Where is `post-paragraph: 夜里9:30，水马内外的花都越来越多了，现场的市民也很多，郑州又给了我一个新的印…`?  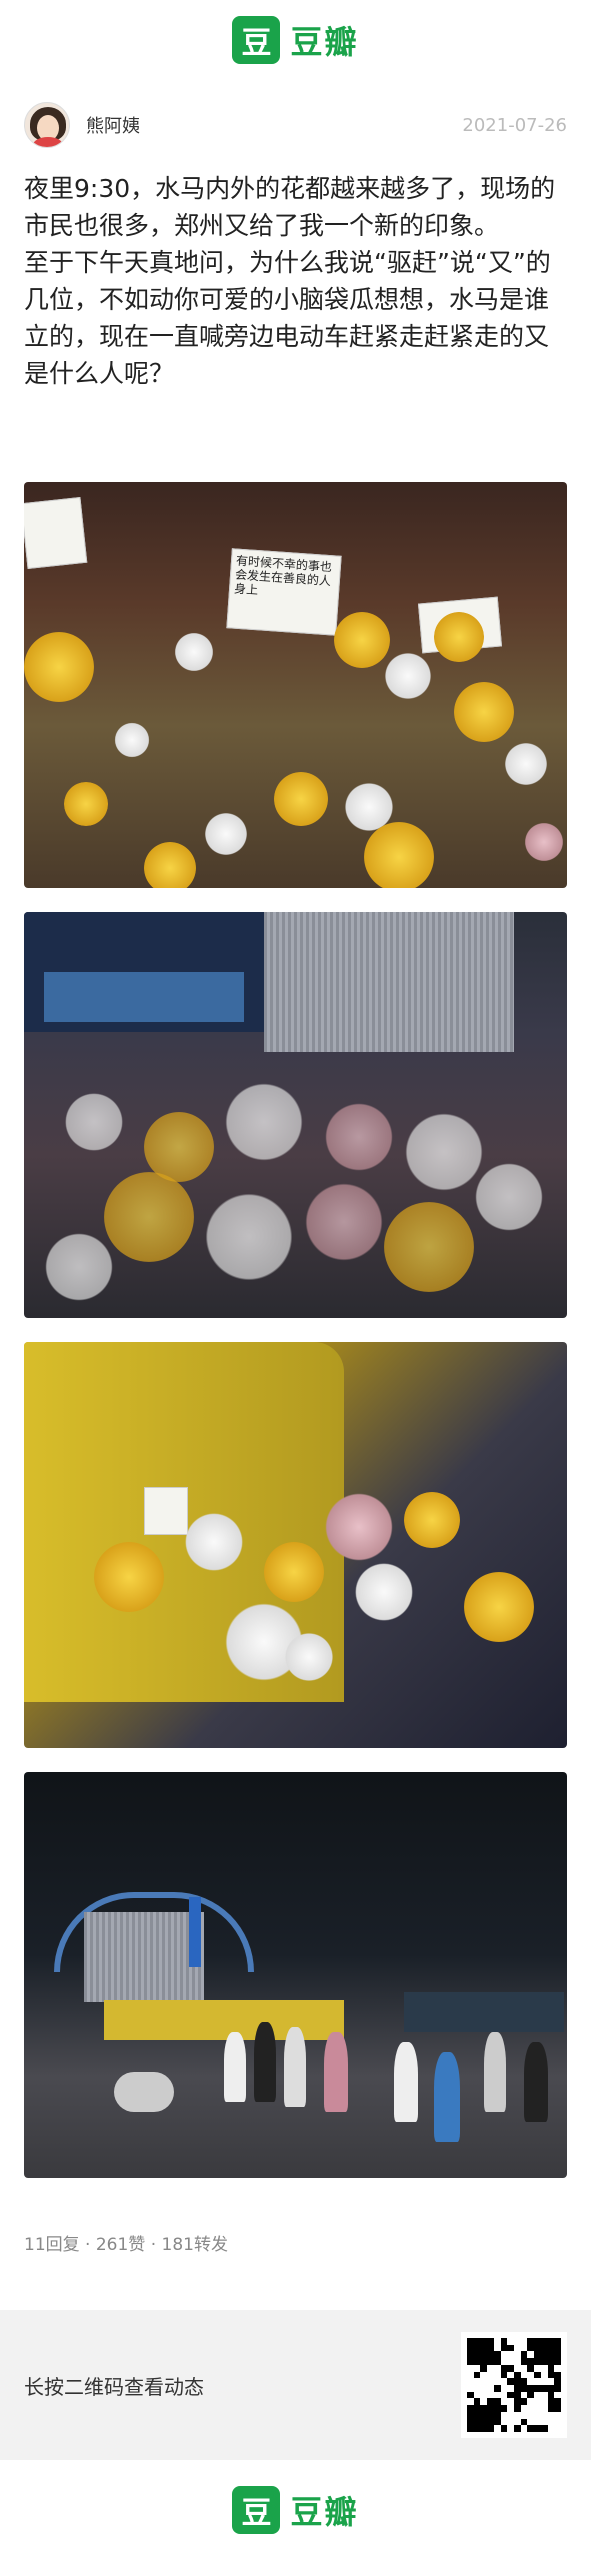
post-paragraph: 夜里9:30，水马内外的花都越来越多了，现场的市民也很多，郑州又给了我一个新的印… is located at coordinates (290, 207).